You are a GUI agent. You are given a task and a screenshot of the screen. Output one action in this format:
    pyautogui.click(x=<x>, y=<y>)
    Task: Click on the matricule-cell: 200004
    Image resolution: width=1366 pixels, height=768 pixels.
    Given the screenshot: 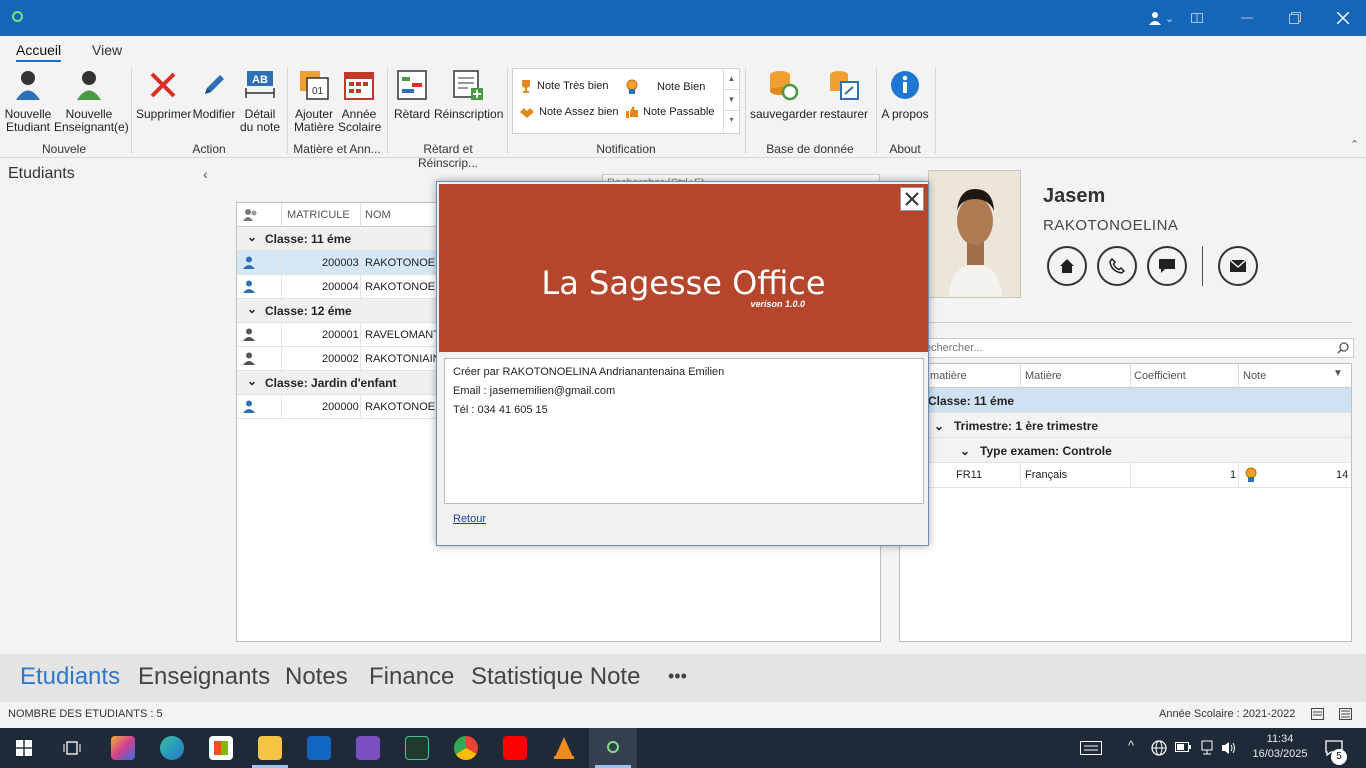 What is the action you would take?
    pyautogui.click(x=340, y=287)
    